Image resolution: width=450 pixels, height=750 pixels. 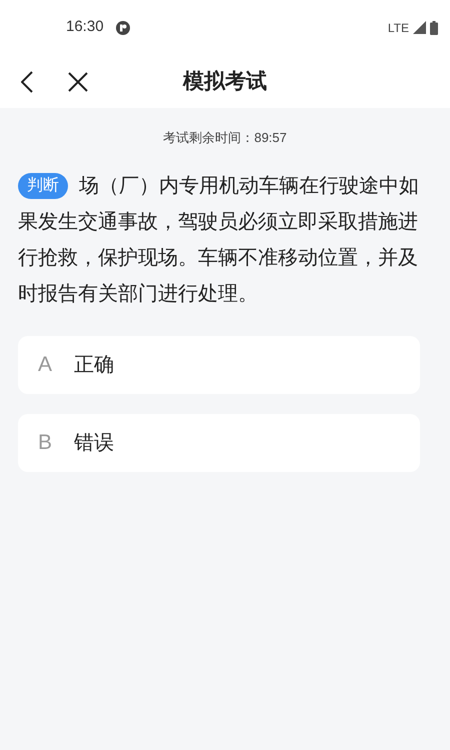 What do you see at coordinates (419, 27) in the screenshot?
I see `signal-icon` at bounding box center [419, 27].